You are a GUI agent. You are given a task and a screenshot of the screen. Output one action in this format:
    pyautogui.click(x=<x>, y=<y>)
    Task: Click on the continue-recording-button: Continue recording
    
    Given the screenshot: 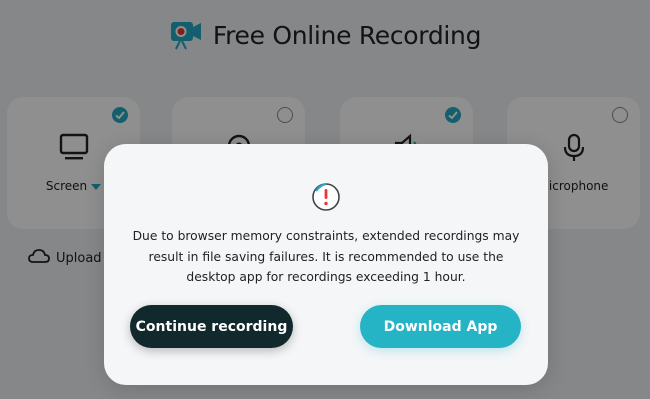 What is the action you would take?
    pyautogui.click(x=211, y=326)
    